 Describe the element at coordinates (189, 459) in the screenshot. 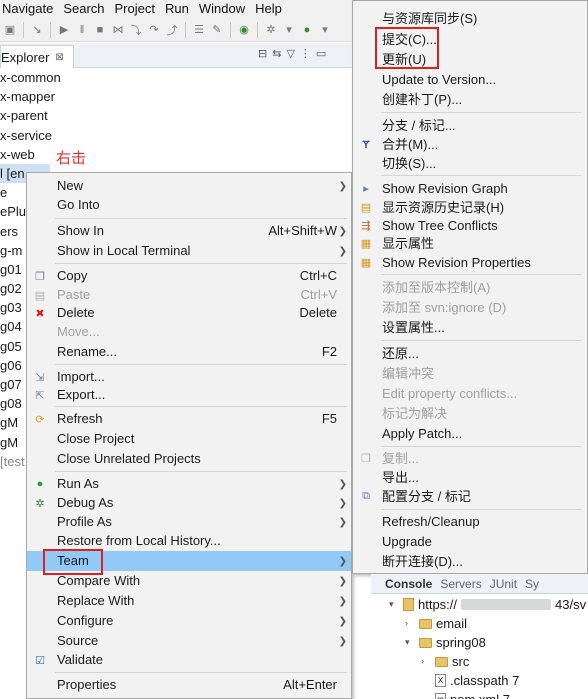

I see `menu-item-close-unrelated: Close Unrelated Projects` at that location.